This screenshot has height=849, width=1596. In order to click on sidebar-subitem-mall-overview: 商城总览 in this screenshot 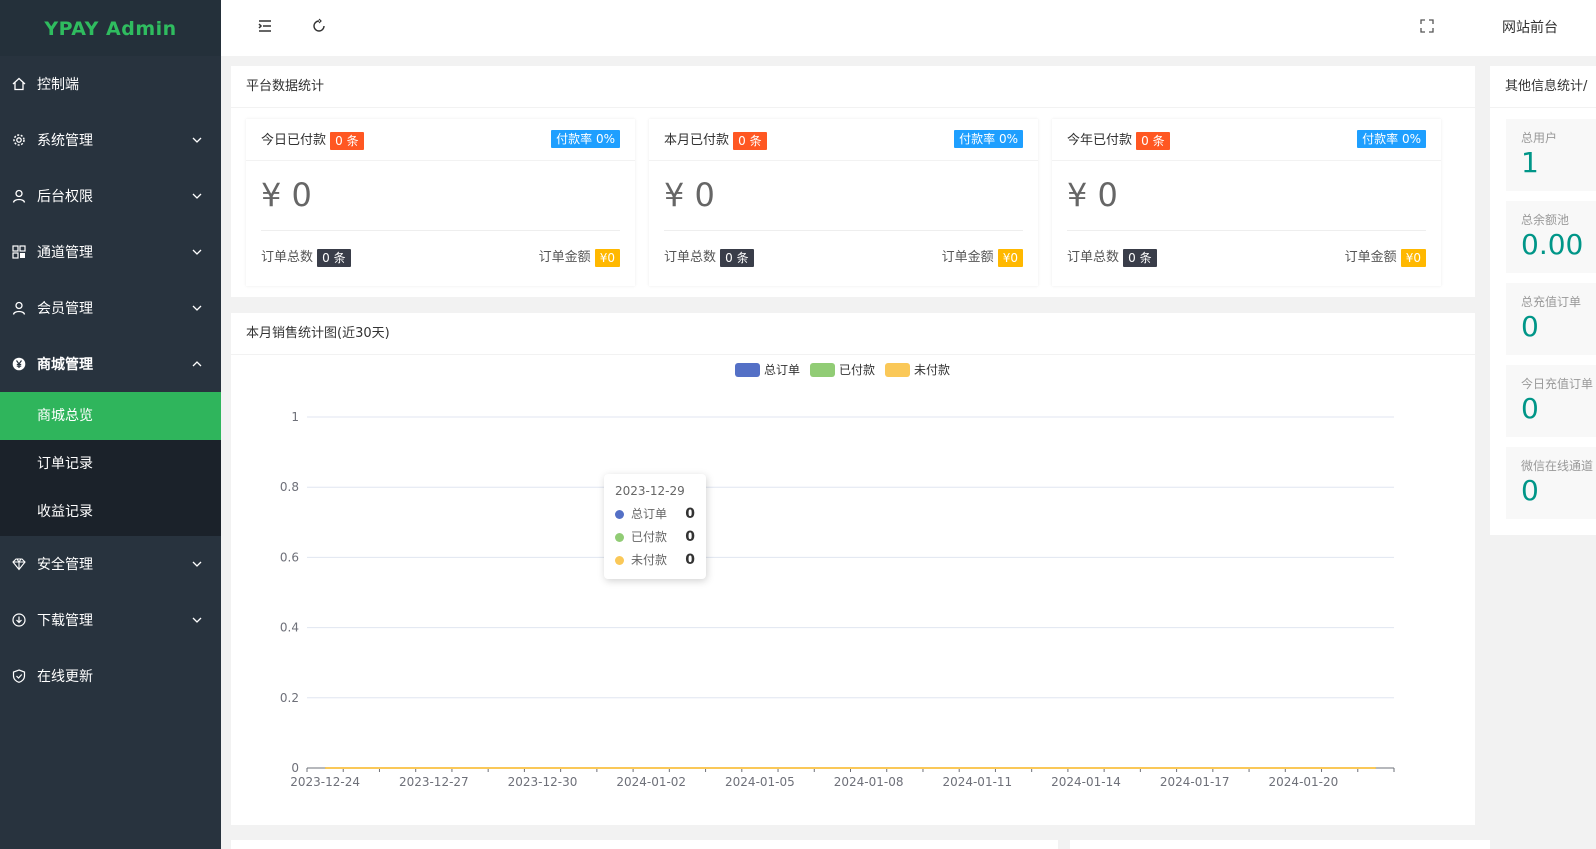, I will do `click(110, 416)`.